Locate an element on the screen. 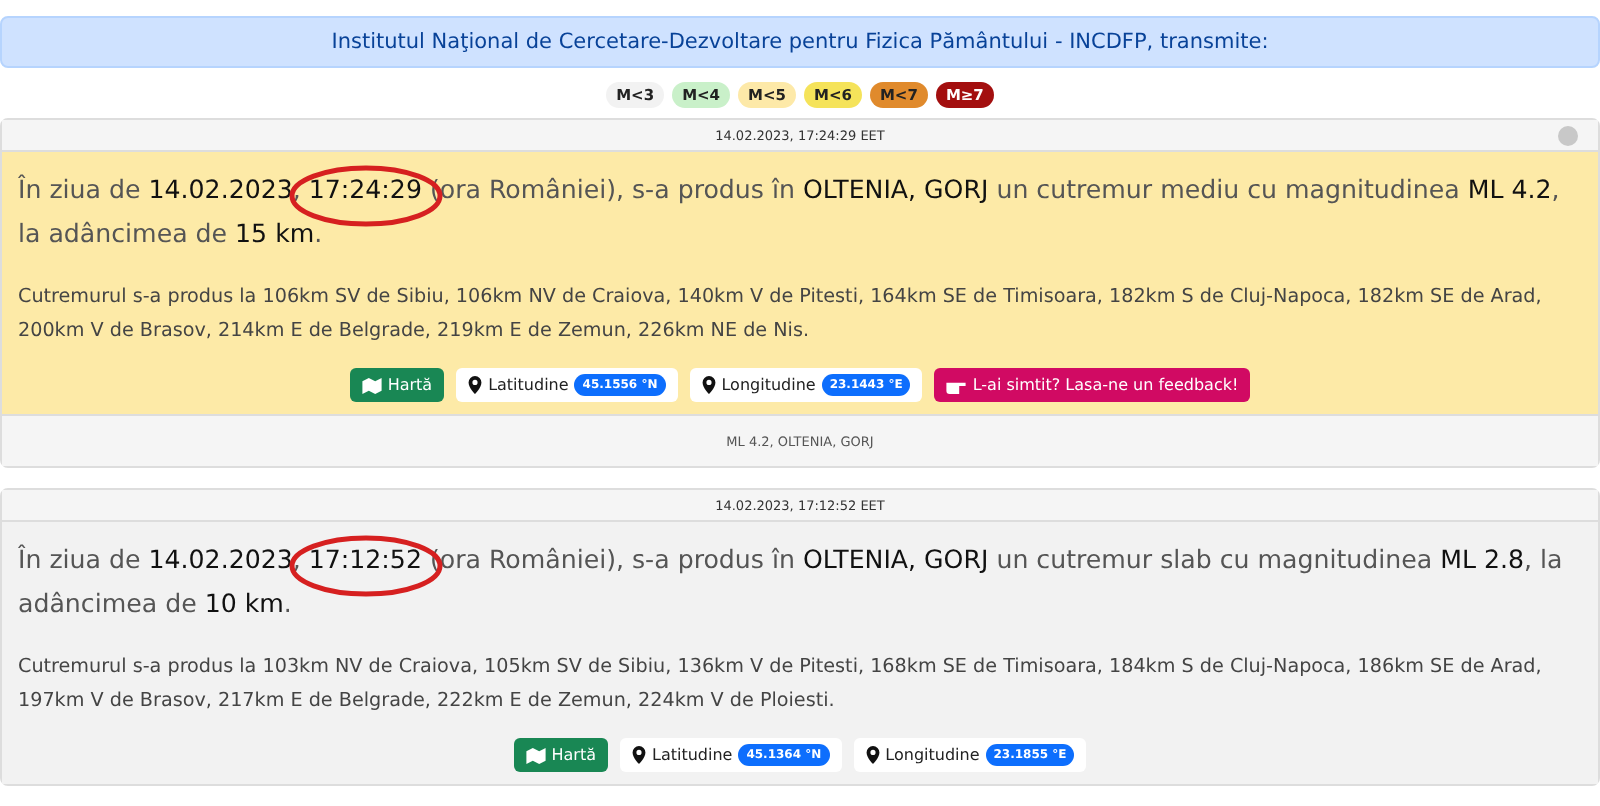 The image size is (1600, 806). distance-description: Cutremurul s-a produs la 106km SV de Sibiu, 106km NV de Craiova, 140km V de Pitesti, 164km SE de Timisoara, 182km S de Cluj-Napoca, 182km SE de Arad, 200km V de Brasov, 214km E de Belgrade, 219km E de Zemun, 226km NE de Nis. is located at coordinates (781, 315).